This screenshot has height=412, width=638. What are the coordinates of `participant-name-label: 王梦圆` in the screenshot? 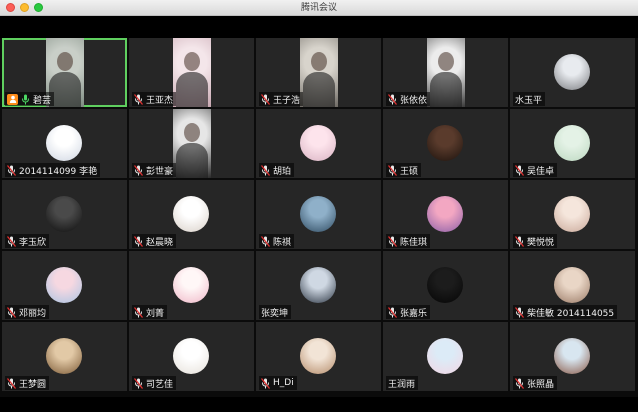 It's located at (27, 383).